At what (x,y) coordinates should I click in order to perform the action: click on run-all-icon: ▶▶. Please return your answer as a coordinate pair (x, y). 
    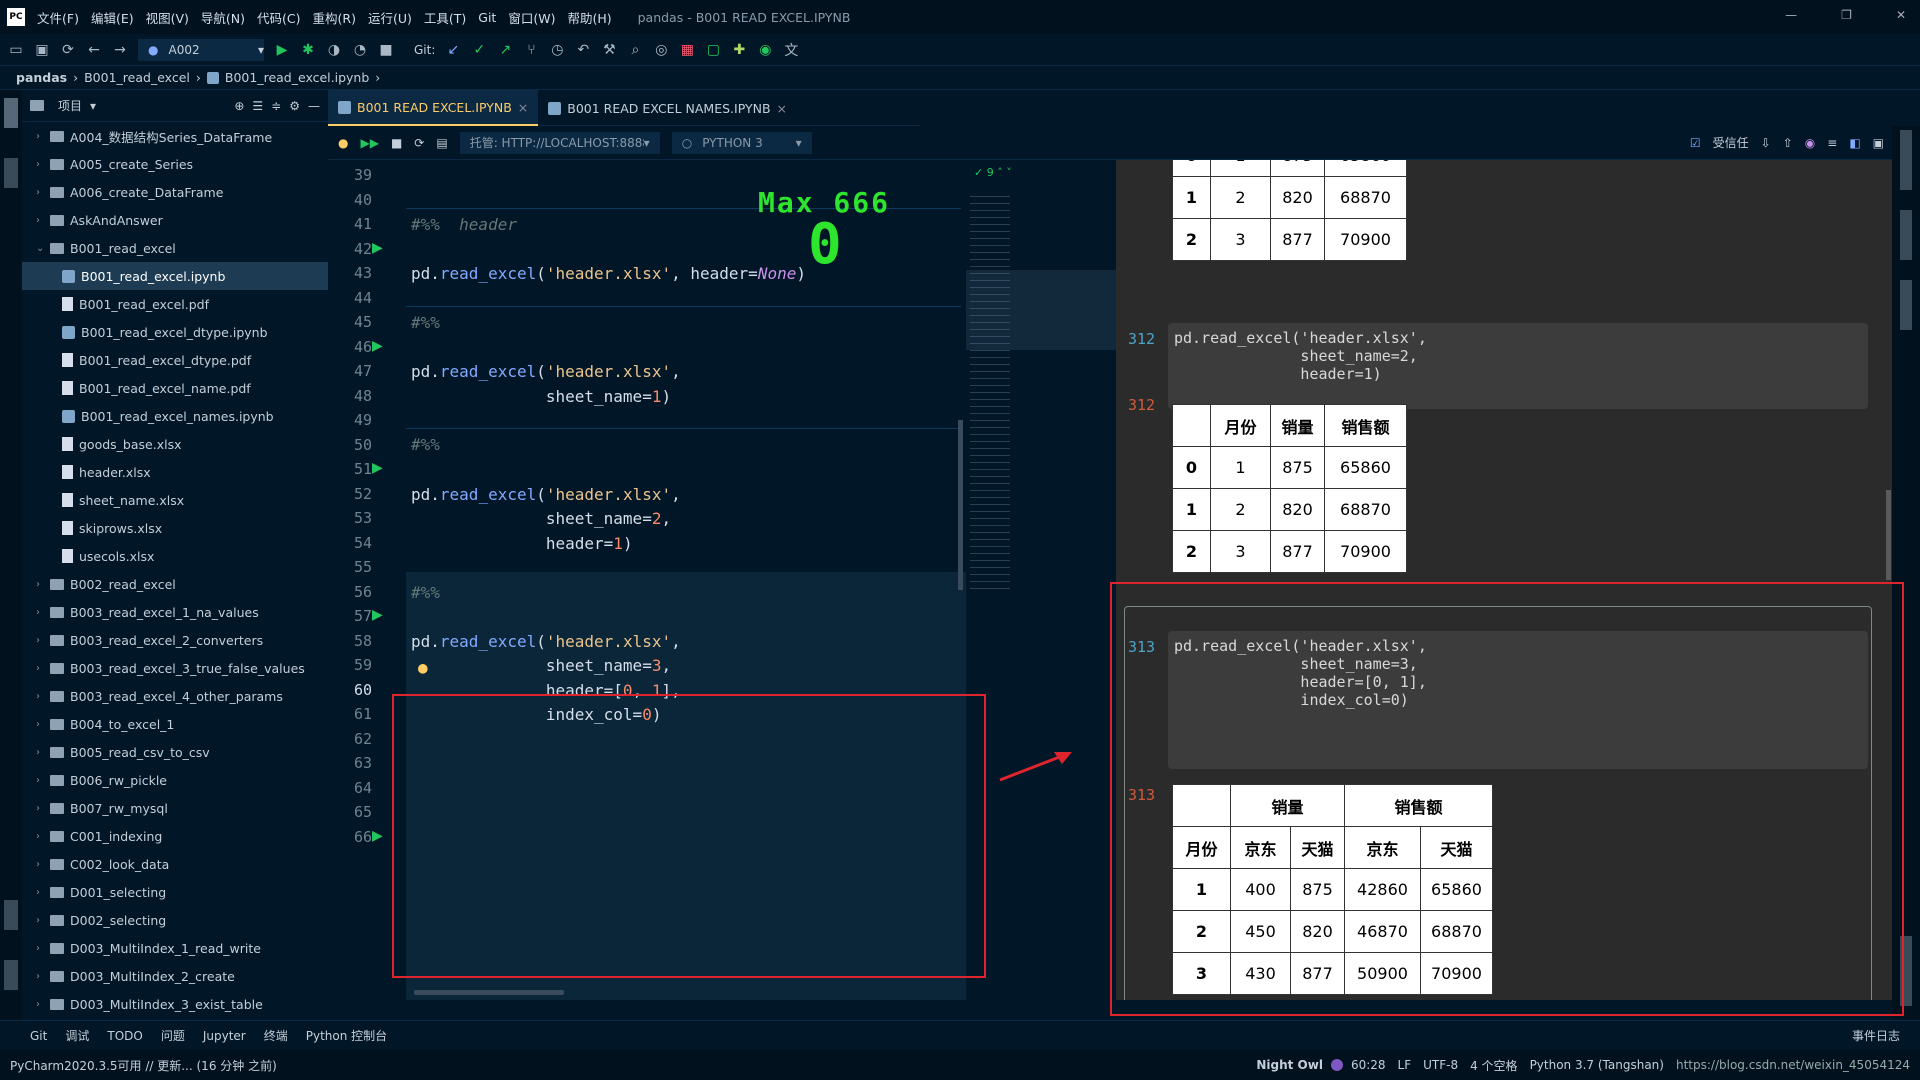
    Looking at the image, I should click on (369, 143).